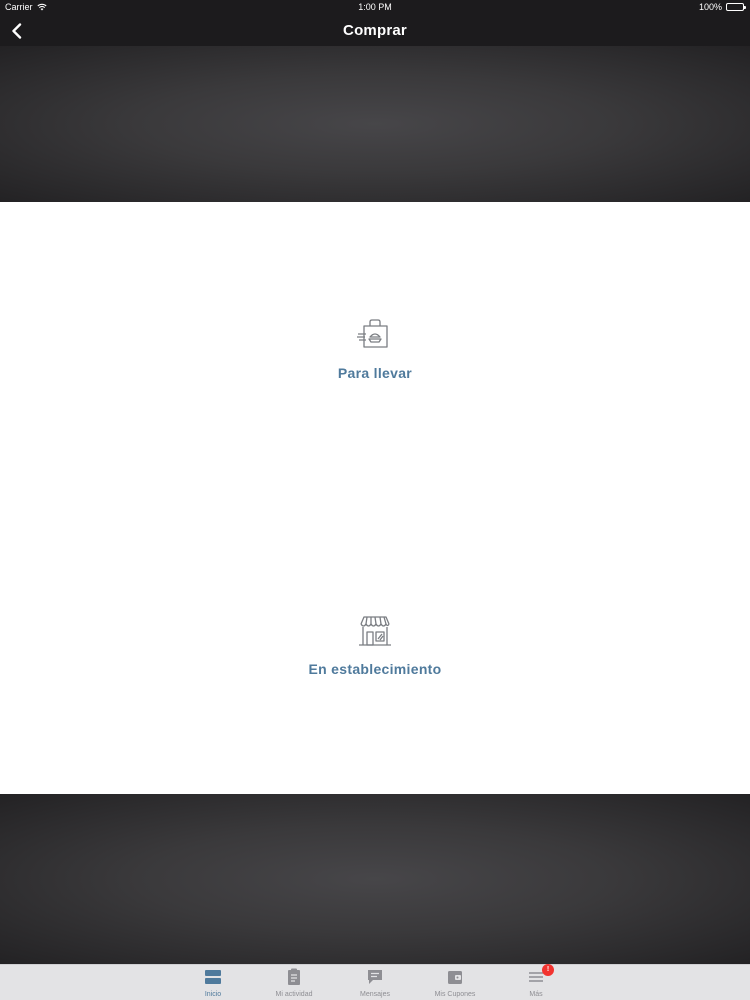 The image size is (750, 1000). What do you see at coordinates (375, 631) in the screenshot?
I see `storefront-icon` at bounding box center [375, 631].